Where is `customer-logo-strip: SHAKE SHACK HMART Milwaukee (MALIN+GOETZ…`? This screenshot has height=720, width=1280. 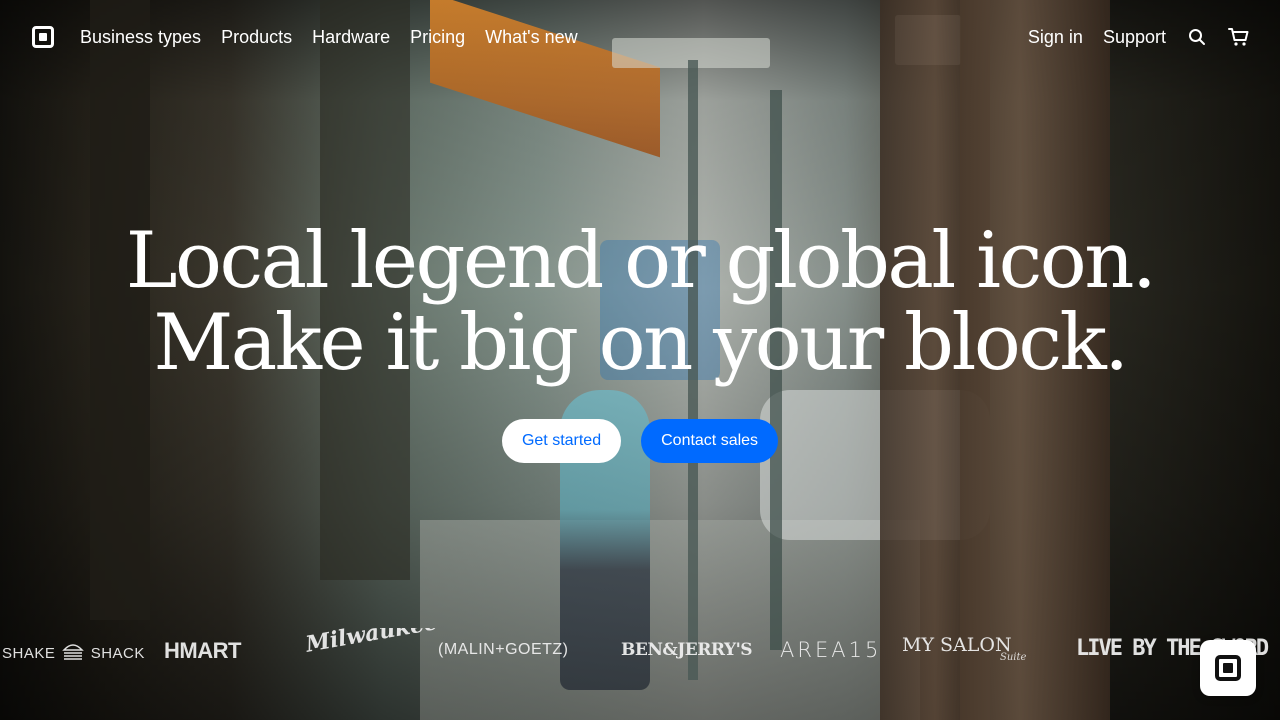 customer-logo-strip: SHAKE SHACK HMART Milwaukee (MALIN+GOETZ… is located at coordinates (640, 653).